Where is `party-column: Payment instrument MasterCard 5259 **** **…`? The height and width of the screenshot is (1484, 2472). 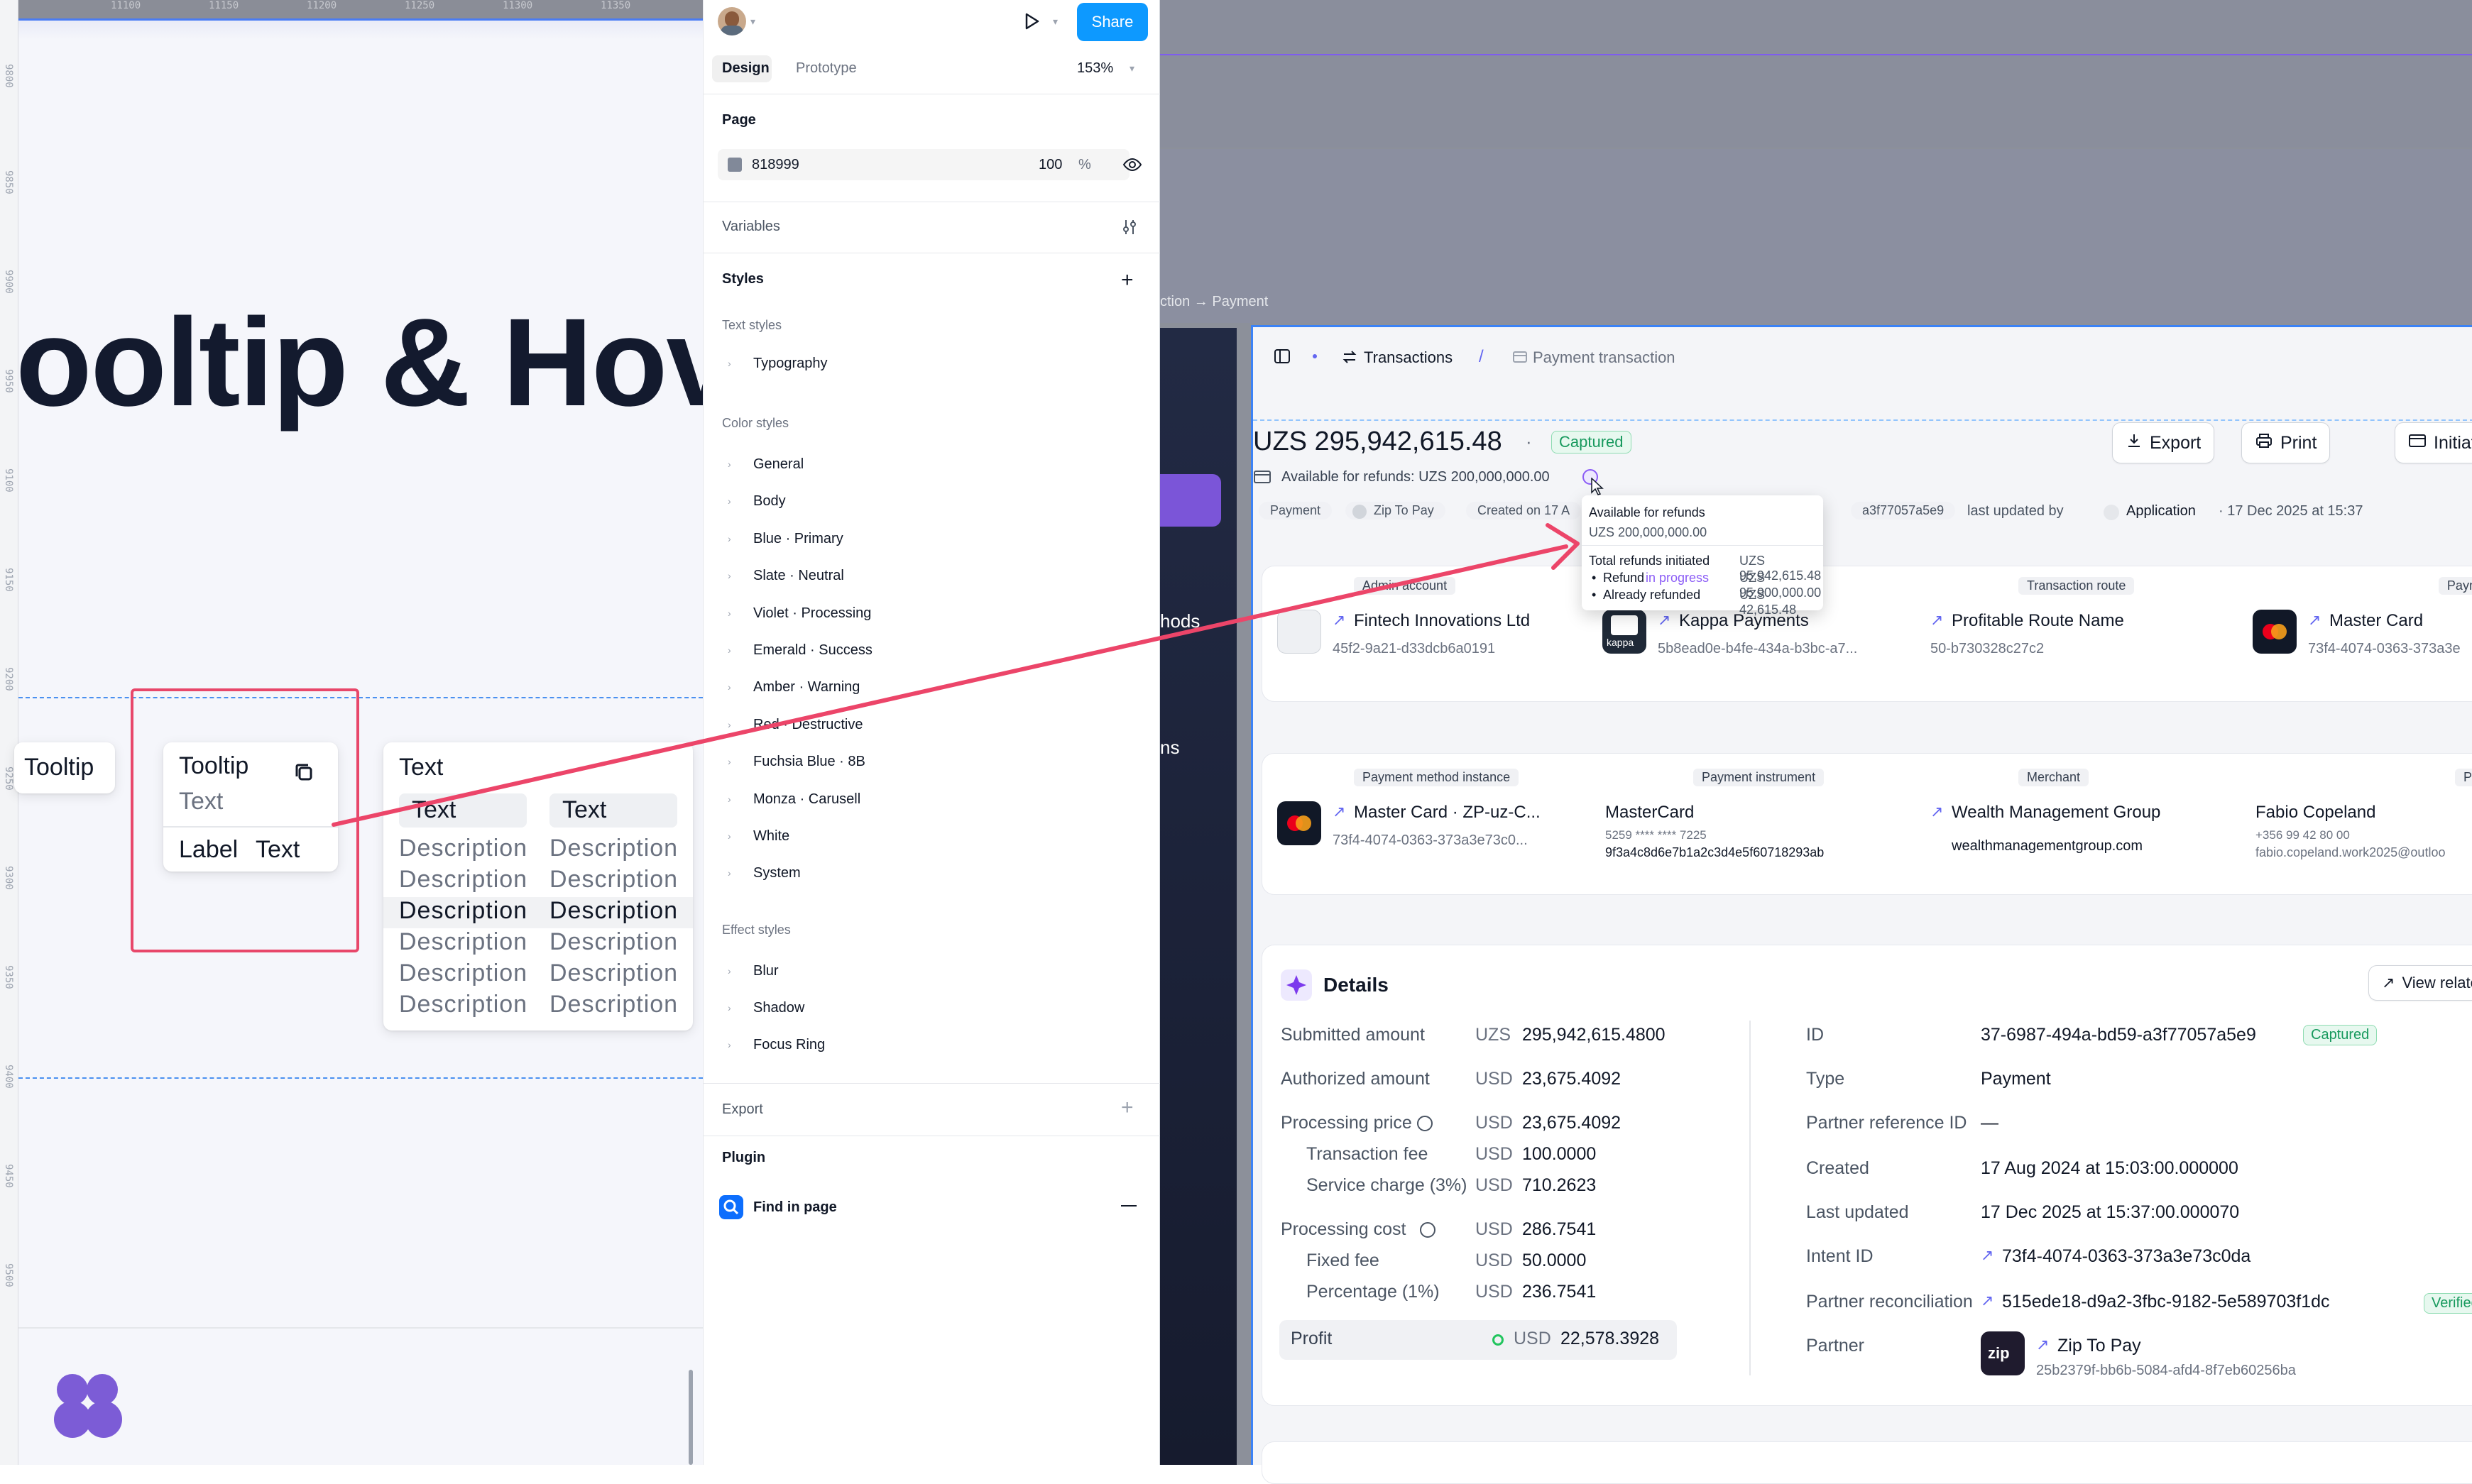 party-column: Payment instrument MasterCard 5259 **** **… is located at coordinates (1750, 829).